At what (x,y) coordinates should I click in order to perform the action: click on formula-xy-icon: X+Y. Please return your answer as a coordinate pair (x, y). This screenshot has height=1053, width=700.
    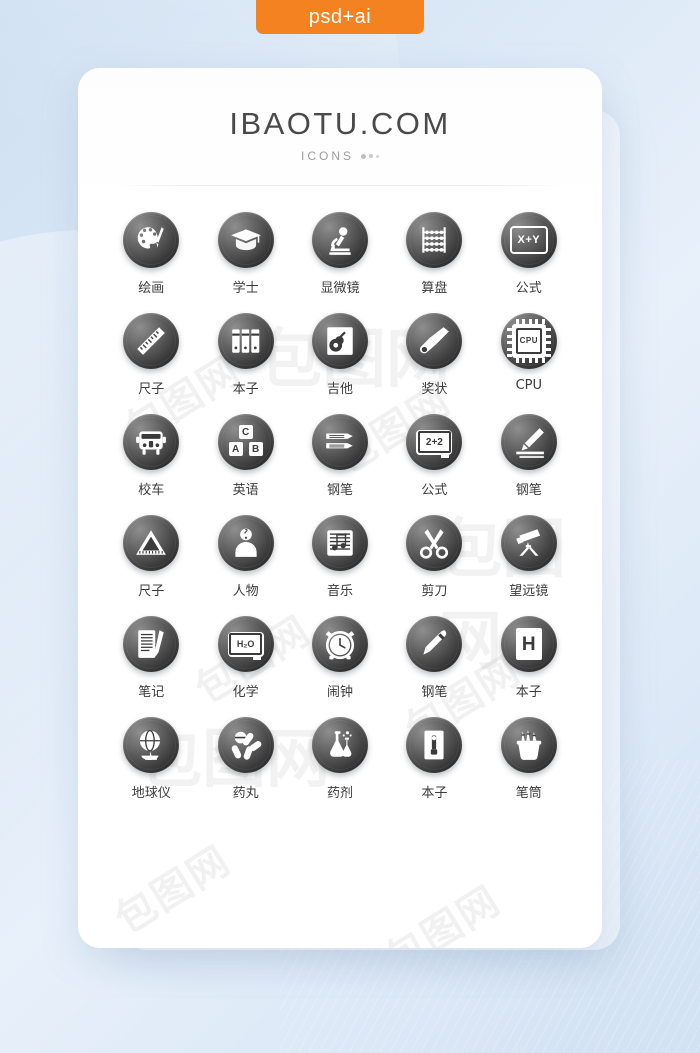
    Looking at the image, I should click on (528, 240).